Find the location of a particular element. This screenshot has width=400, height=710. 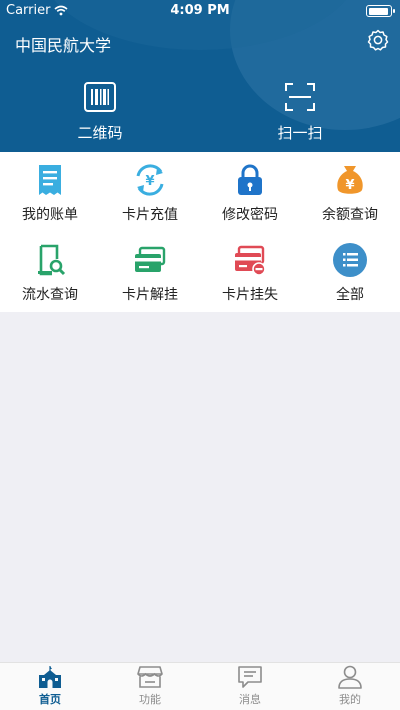

tab-label: 首页 is located at coordinates (50, 699).